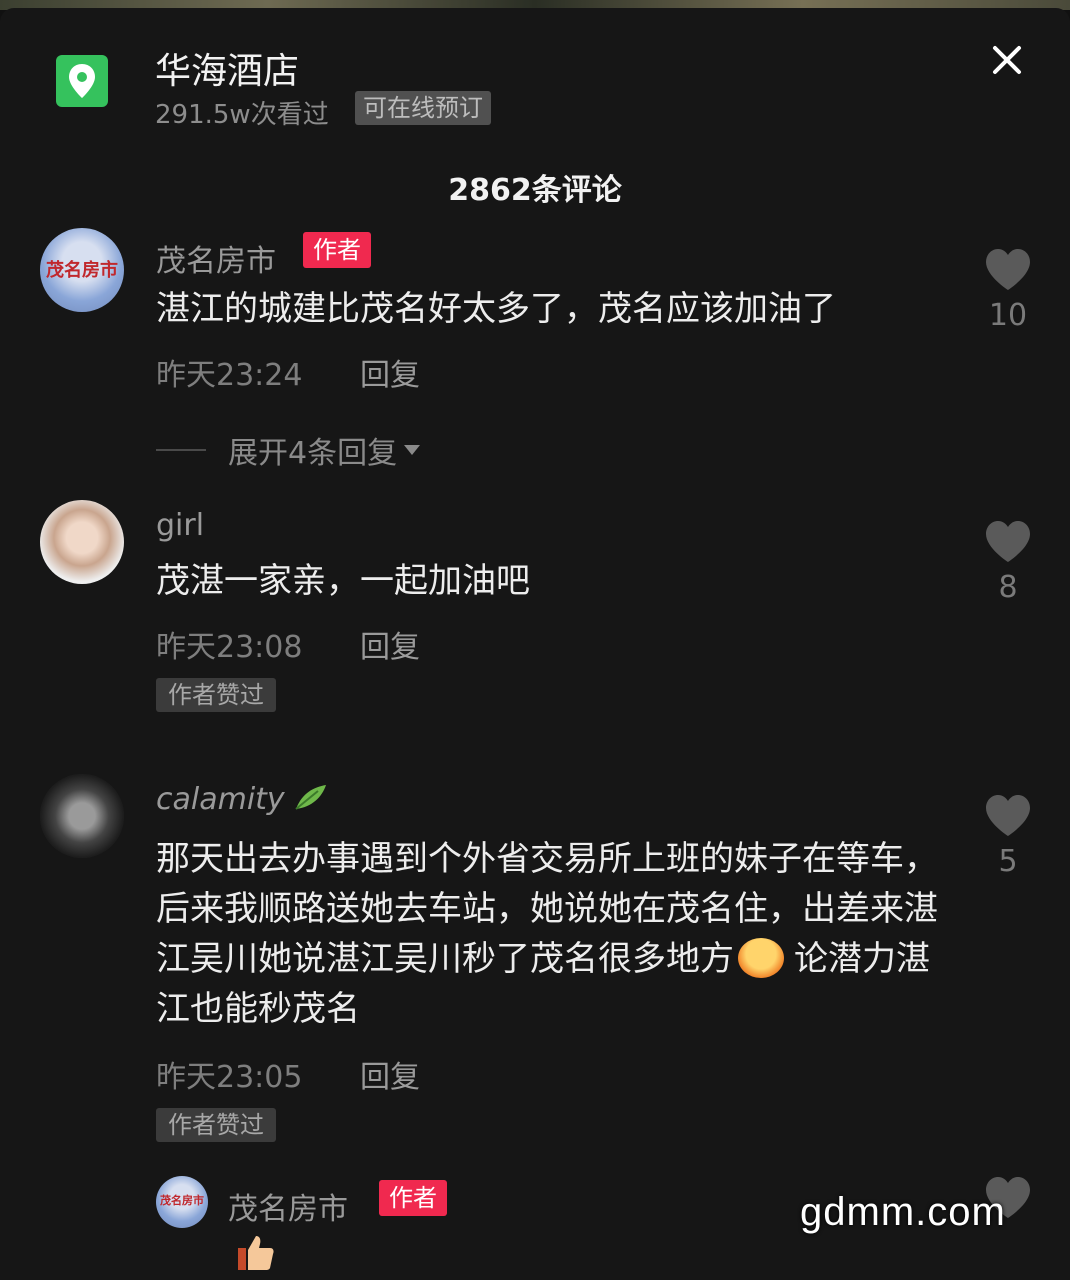  I want to click on booking-badge: 可在线预订, so click(423, 108).